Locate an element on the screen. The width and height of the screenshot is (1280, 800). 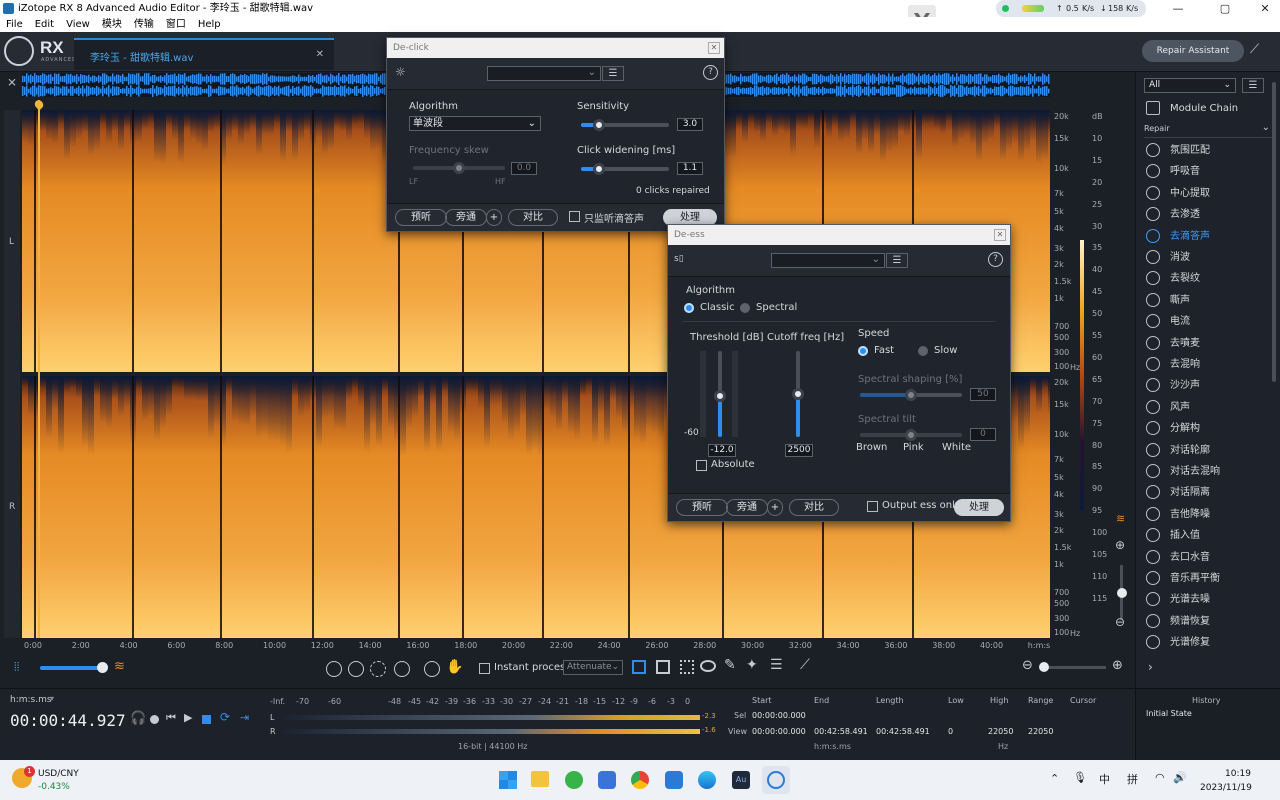
box-select-tool-icon is located at coordinates (687, 667).